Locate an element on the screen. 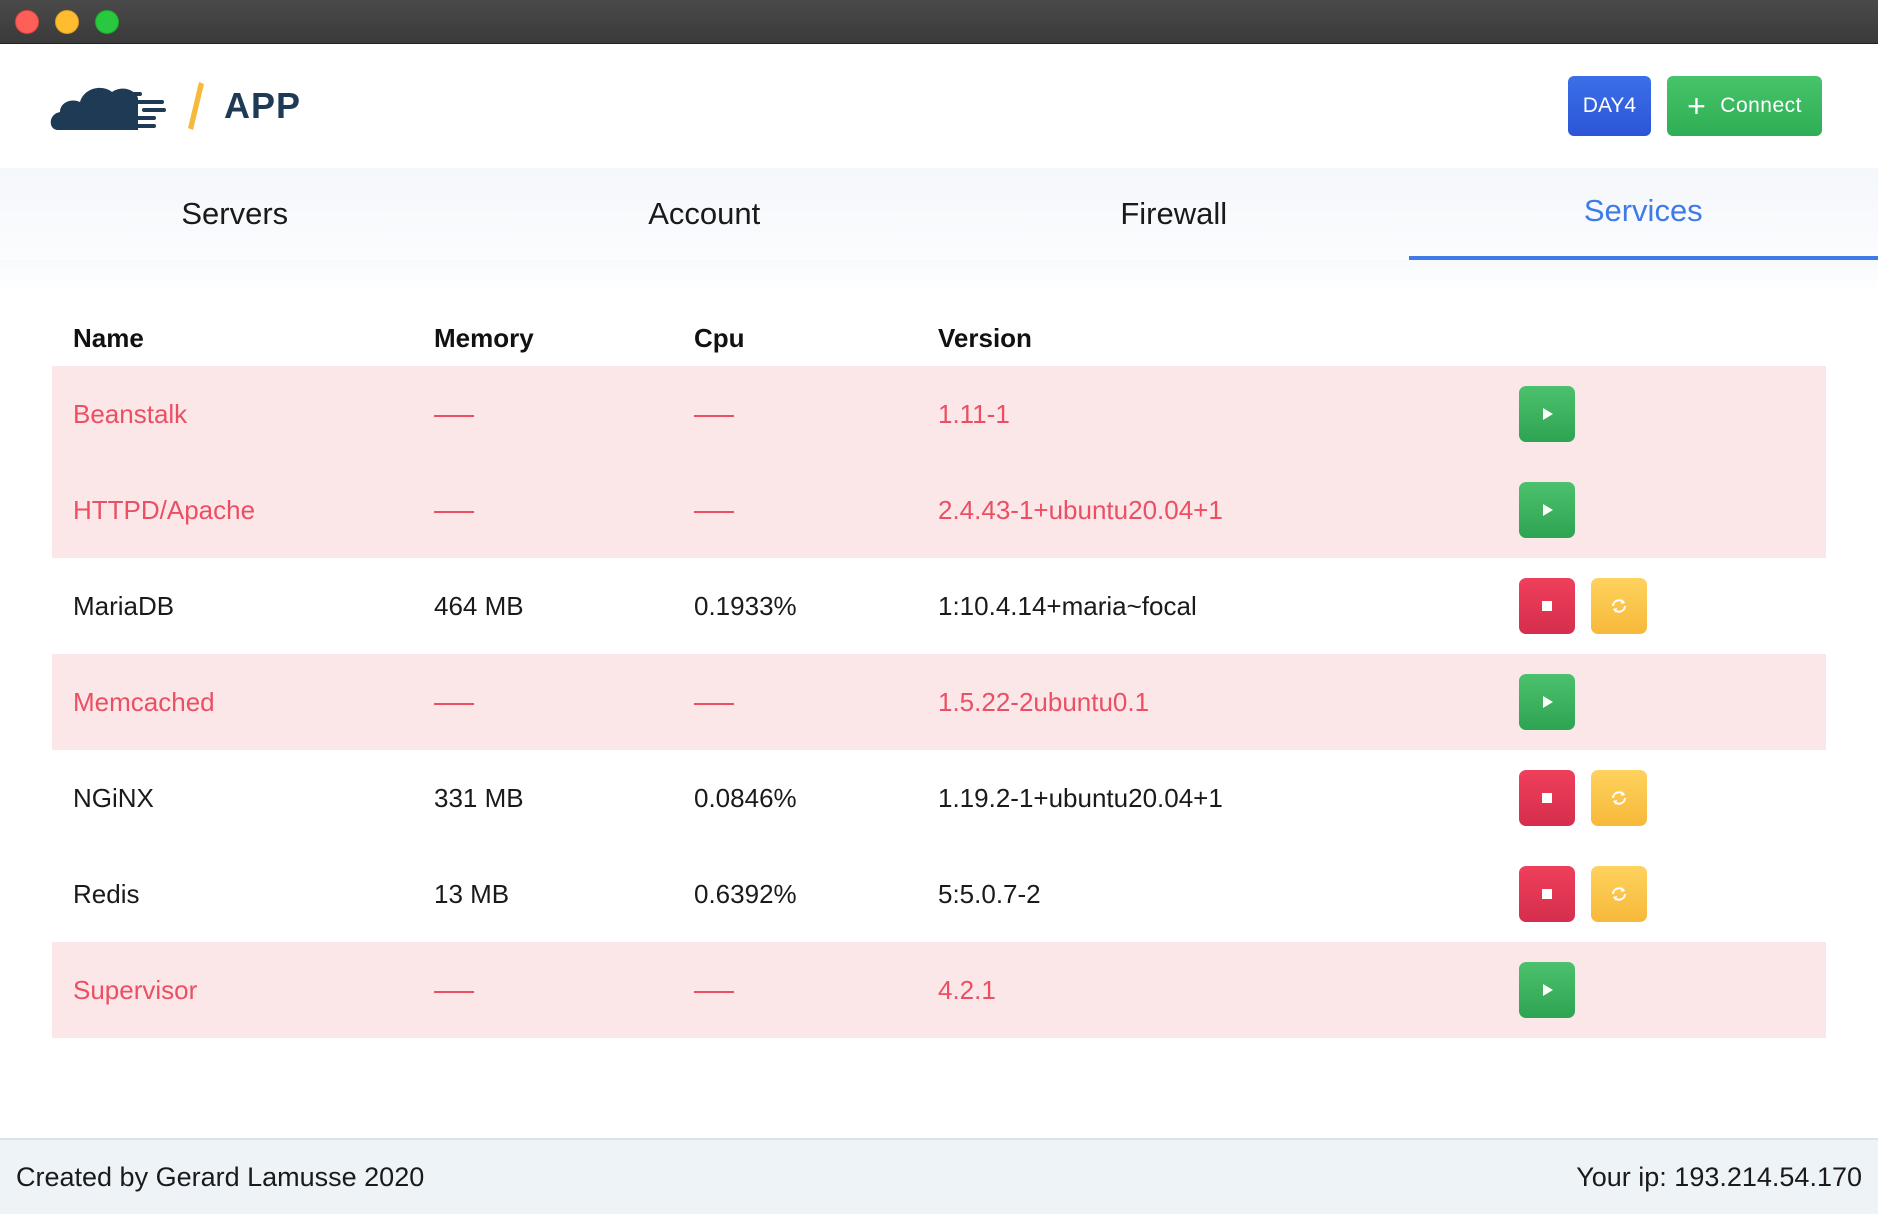 This screenshot has width=1878, height=1214. service-name: MariaDB is located at coordinates (124, 605).